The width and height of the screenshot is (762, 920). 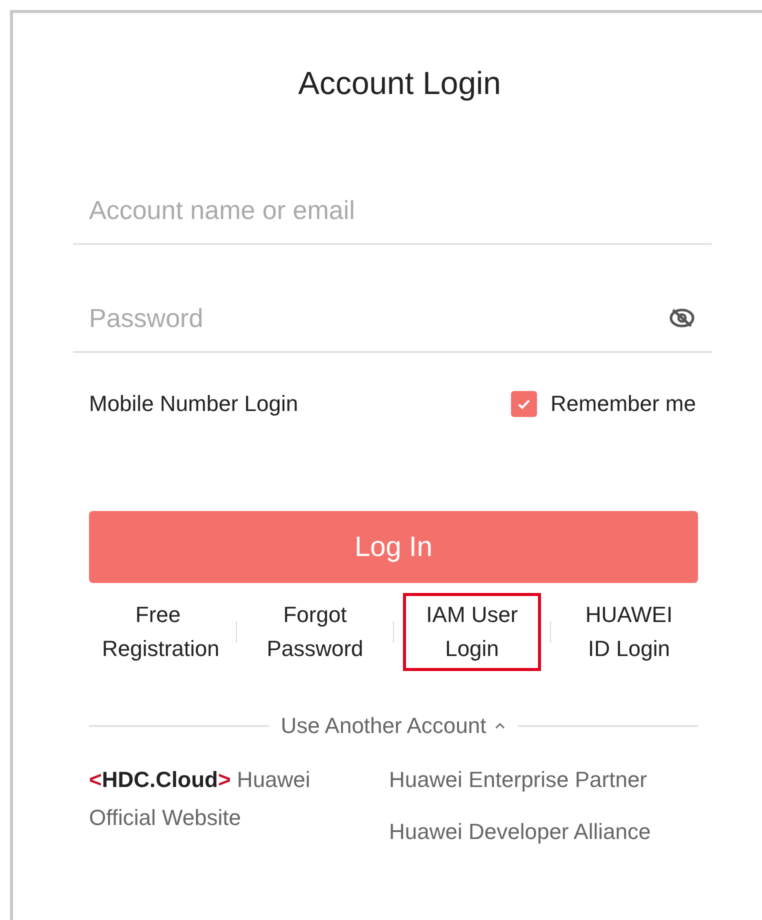 What do you see at coordinates (193, 404) in the screenshot?
I see `mobile-login-link: Mobile Number Login` at bounding box center [193, 404].